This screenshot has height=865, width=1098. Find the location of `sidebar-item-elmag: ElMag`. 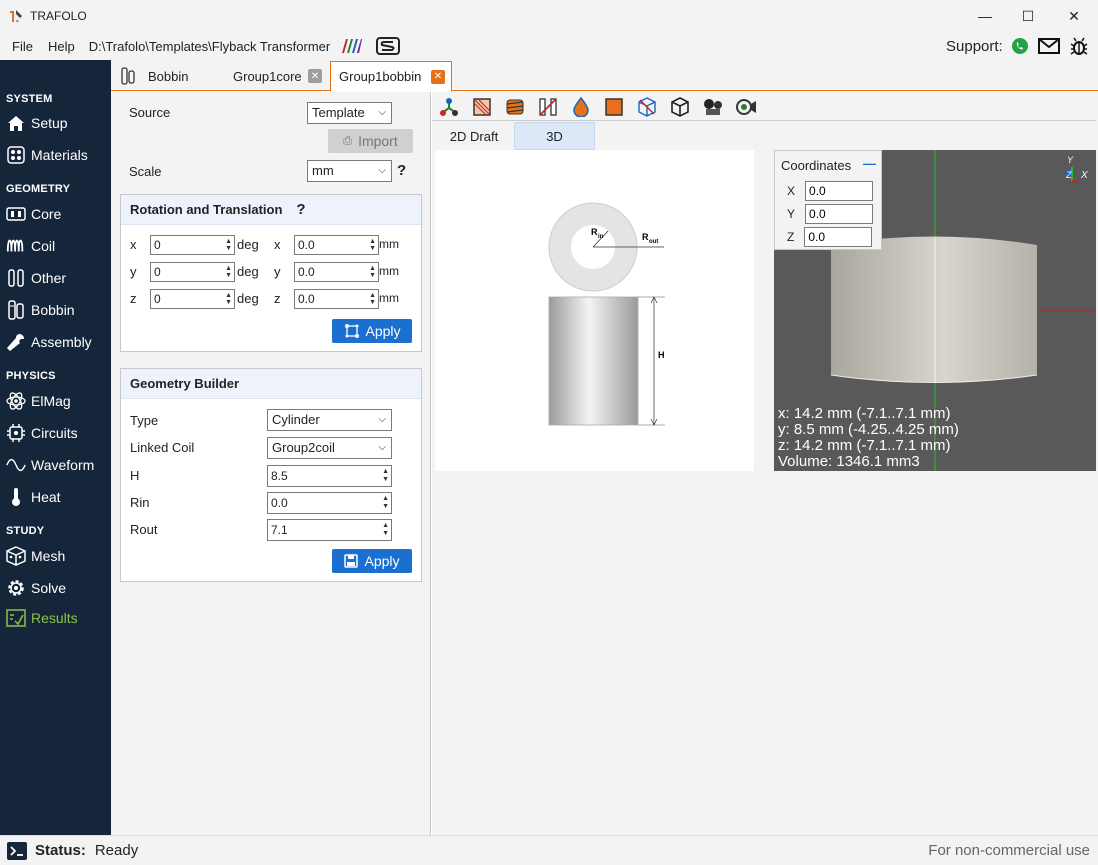

sidebar-item-elmag: ElMag is located at coordinates (38, 401).